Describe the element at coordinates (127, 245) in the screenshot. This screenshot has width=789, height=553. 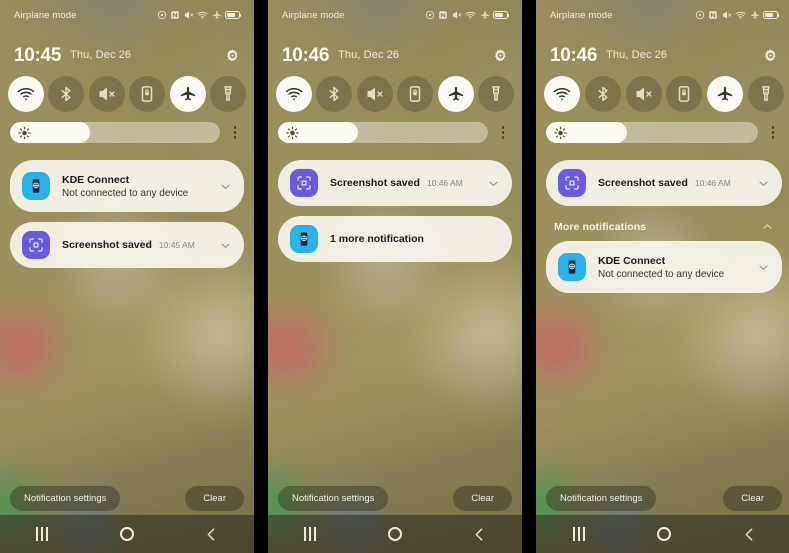
I see `notification-card: Screenshot saved 10:45 AM` at that location.